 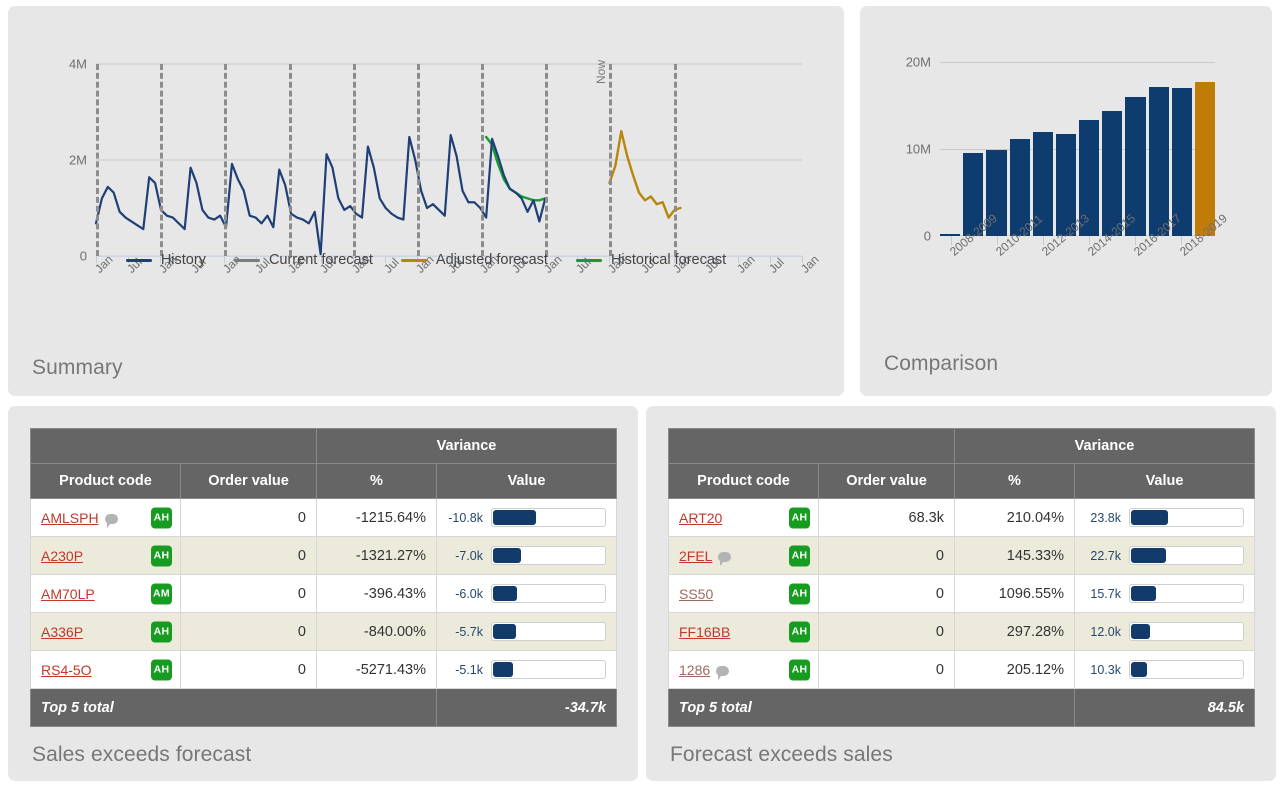 I want to click on product-code-link: 1286, so click(x=694, y=670).